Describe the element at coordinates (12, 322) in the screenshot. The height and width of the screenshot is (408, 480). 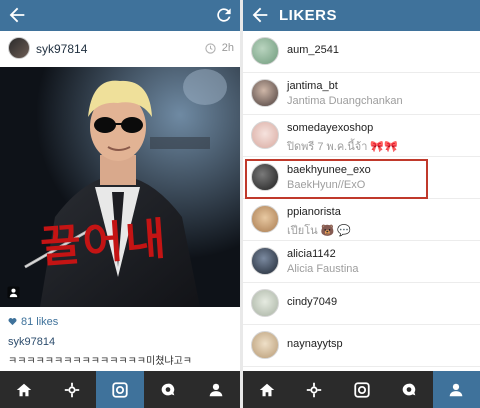
I see `heart-icon` at that location.